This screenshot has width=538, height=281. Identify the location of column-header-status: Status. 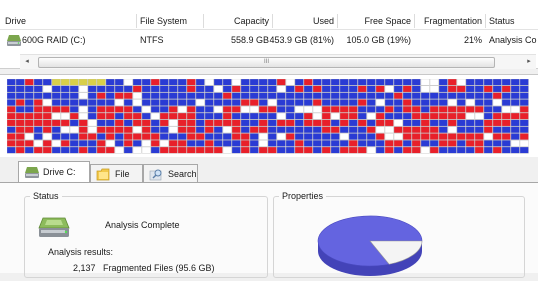
(502, 21).